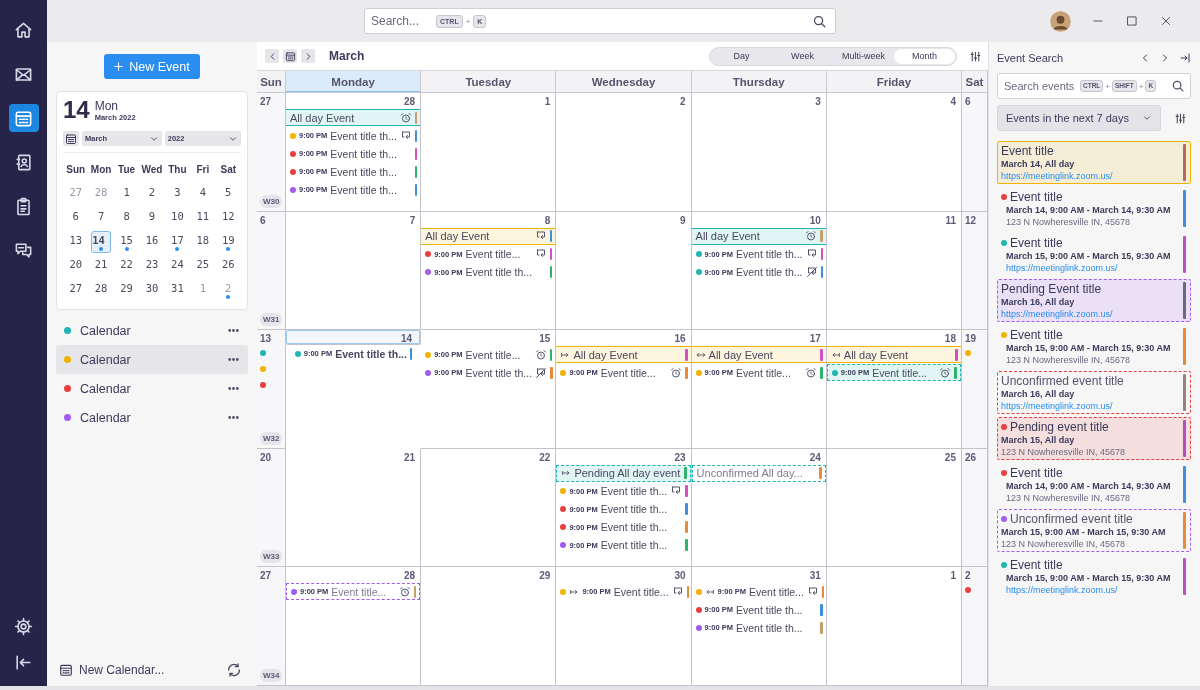 The width and height of the screenshot is (1200, 690). What do you see at coordinates (945, 372) in the screenshot?
I see `alarm-icon` at bounding box center [945, 372].